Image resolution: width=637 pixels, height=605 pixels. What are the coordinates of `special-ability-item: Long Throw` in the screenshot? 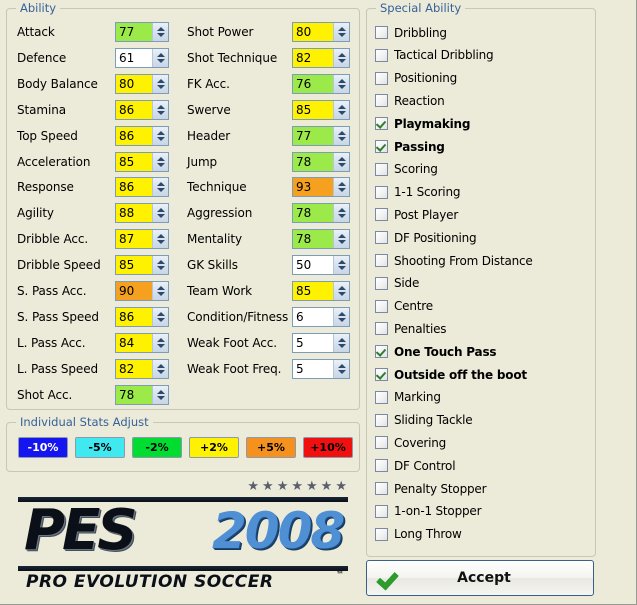 It's located at (418, 534).